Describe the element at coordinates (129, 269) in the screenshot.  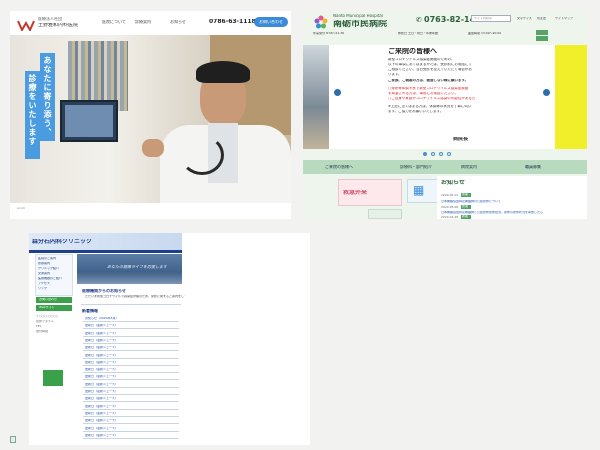
I see `hero-banner: あなたの健康ライフを応援します` at that location.